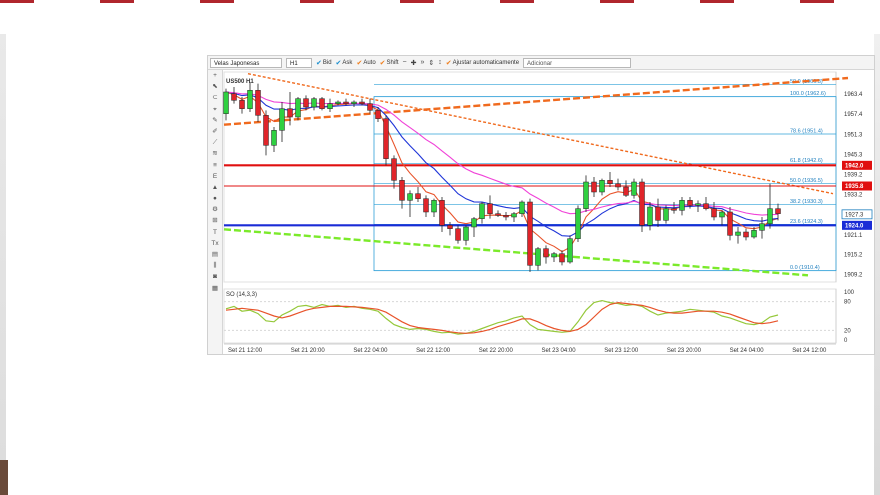 The image size is (880, 495). I want to click on y-tick-label: 1945.3, so click(853, 155).